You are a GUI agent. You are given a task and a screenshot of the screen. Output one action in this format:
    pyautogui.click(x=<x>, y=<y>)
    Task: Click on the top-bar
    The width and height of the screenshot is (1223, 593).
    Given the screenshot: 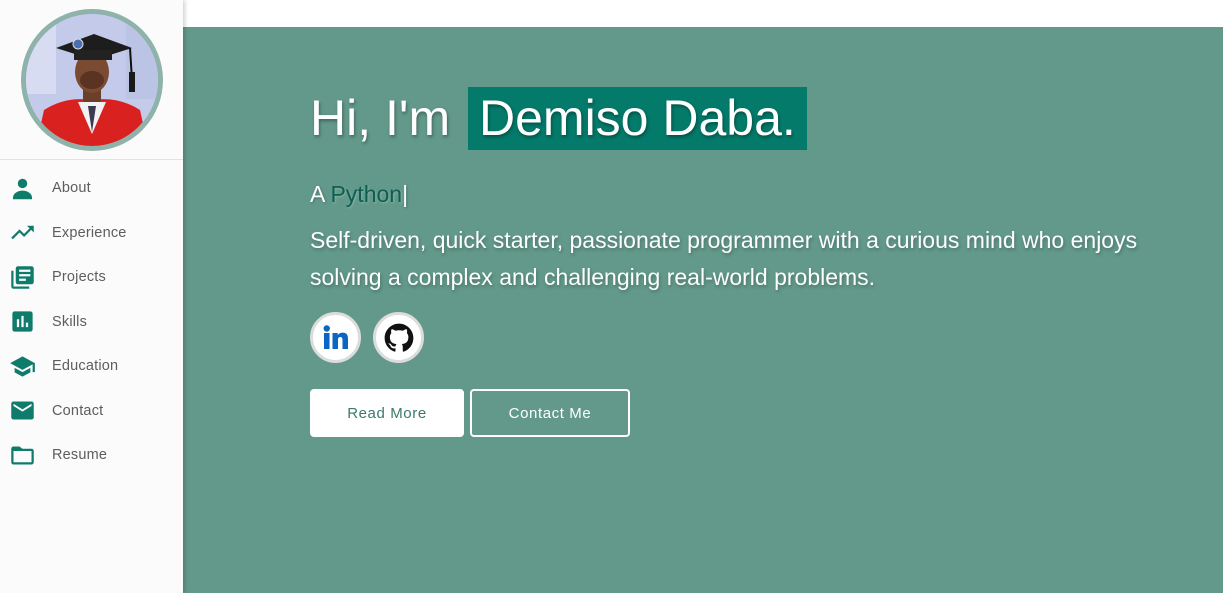 What is the action you would take?
    pyautogui.click(x=703, y=13)
    